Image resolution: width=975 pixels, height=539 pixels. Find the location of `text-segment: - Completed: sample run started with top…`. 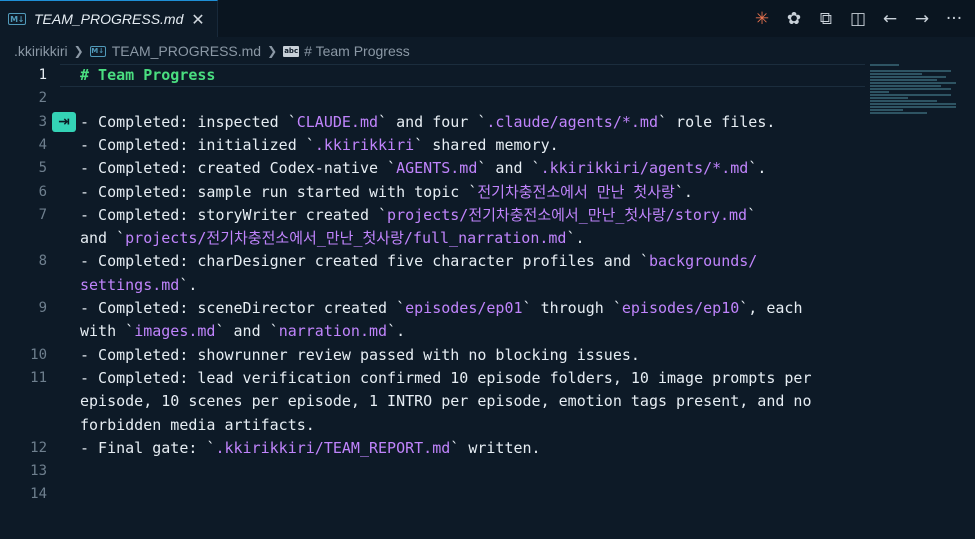

text-segment: - Completed: sample run started with top… is located at coordinates (279, 191).